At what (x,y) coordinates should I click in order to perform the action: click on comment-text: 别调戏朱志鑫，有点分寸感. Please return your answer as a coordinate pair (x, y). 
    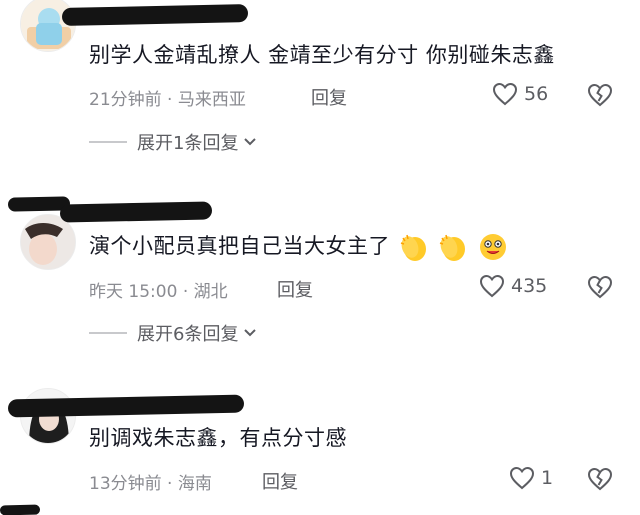
    Looking at the image, I should click on (218, 438).